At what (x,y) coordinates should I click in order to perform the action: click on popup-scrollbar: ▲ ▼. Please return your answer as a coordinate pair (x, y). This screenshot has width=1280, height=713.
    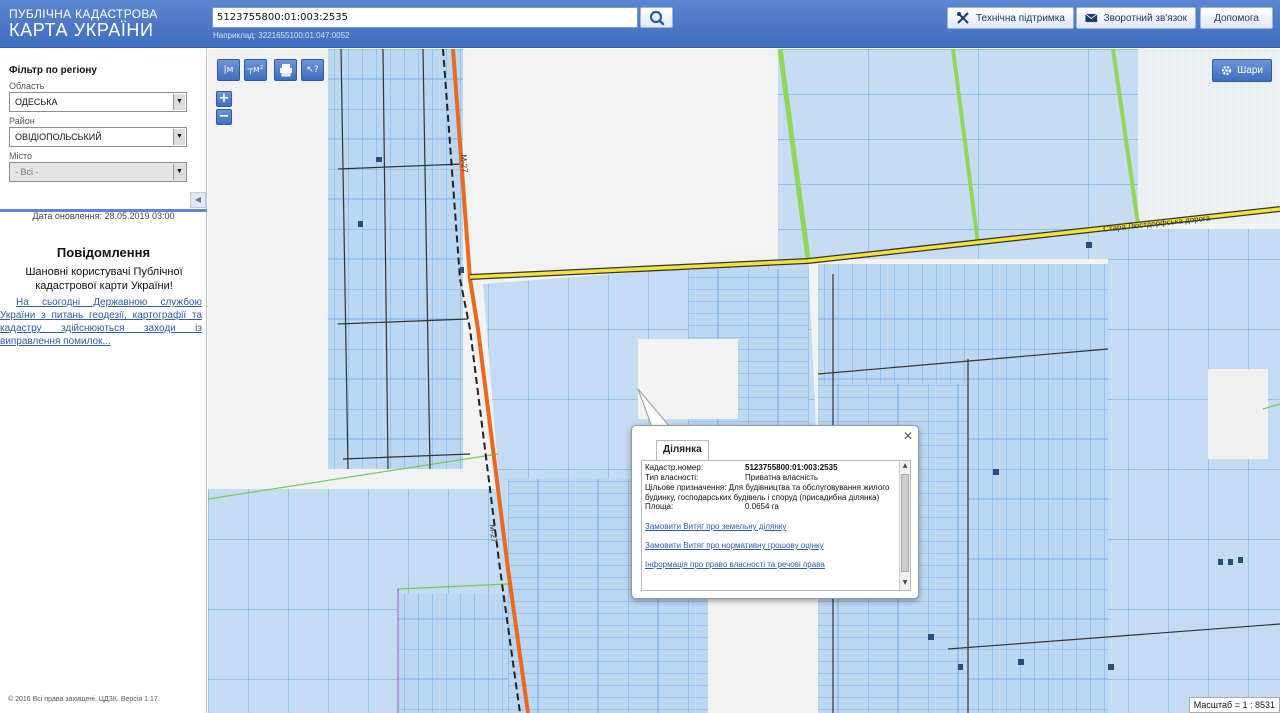
    Looking at the image, I should click on (904, 525).